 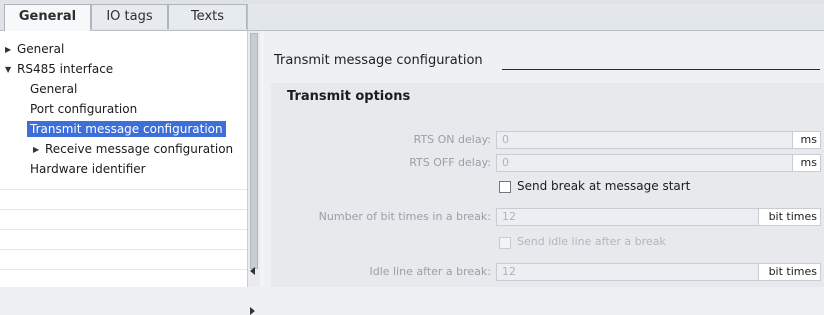 I want to click on tree-item-receive-message-configuration: ▶ Receive message configuration, so click(x=133, y=149).